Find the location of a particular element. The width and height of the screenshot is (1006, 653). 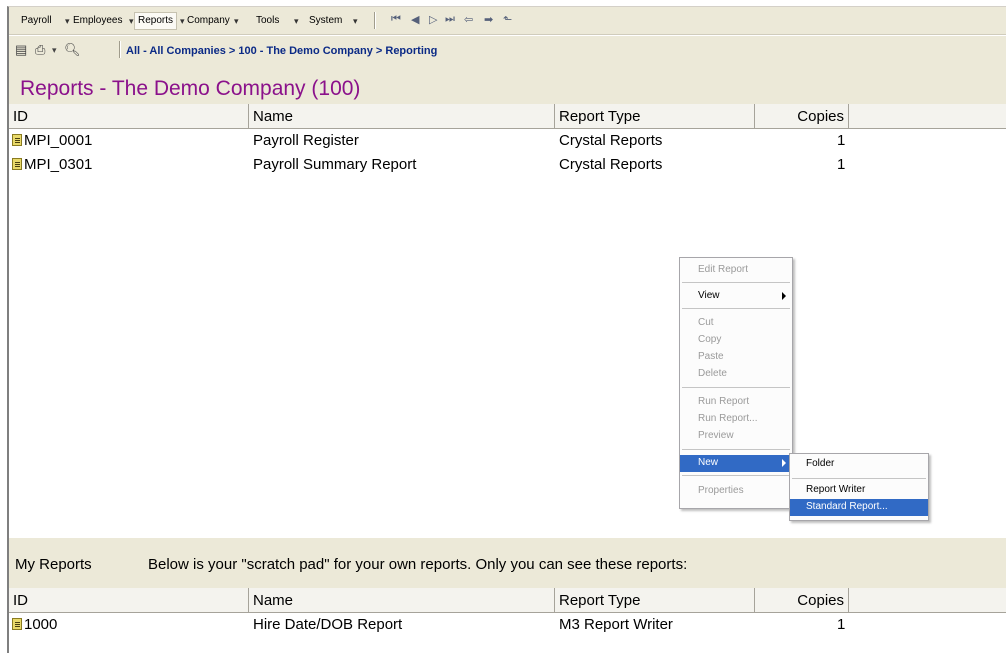

menu-item-preview: Preview is located at coordinates (736, 436).